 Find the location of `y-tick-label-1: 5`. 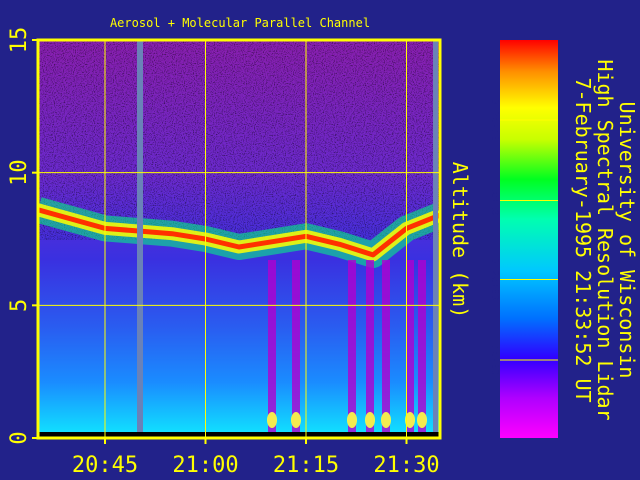

y-tick-label-1: 5 is located at coordinates (19, 305).